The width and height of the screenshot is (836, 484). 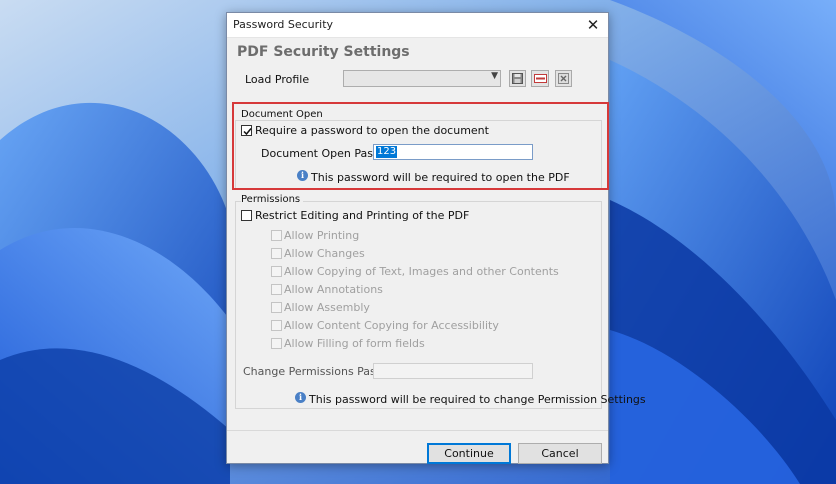 I want to click on allow-accessibility-copying-checkbox, so click(x=276, y=325).